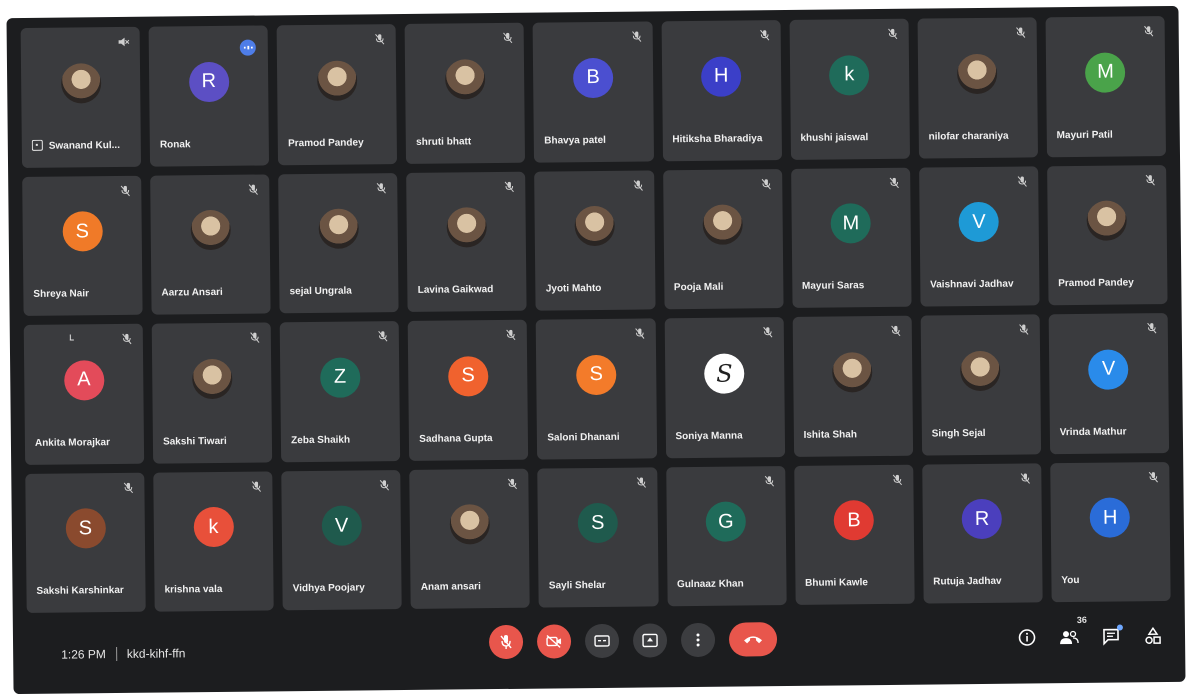 The image size is (1189, 698). I want to click on participant-tile: H You, so click(1110, 532).